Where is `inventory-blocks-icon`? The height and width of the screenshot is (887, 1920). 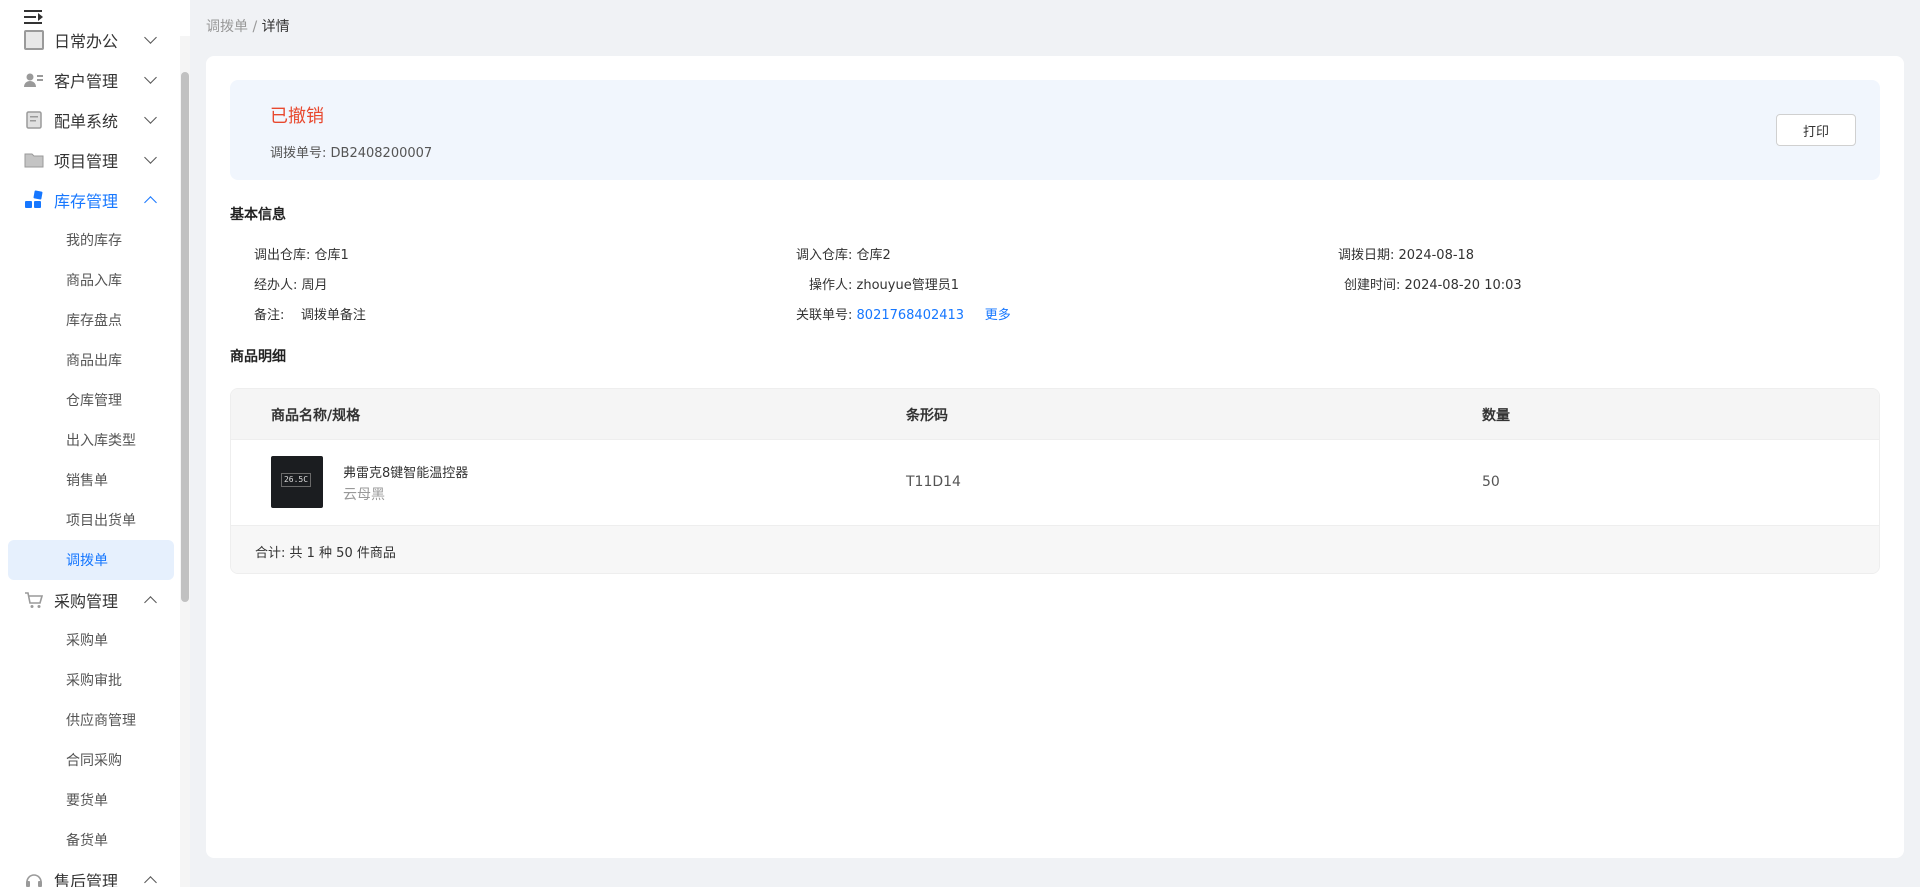
inventory-blocks-icon is located at coordinates (34, 199).